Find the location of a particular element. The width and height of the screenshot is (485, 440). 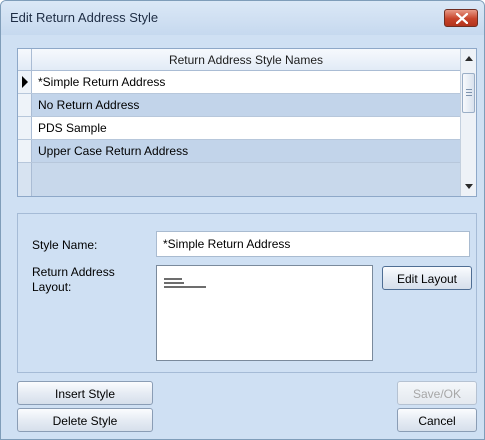

layout-label-line2: Layout: is located at coordinates (52, 287).